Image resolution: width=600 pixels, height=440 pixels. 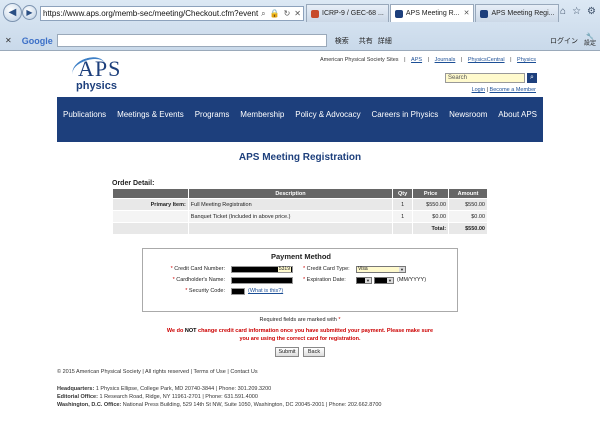 I want to click on google-logo: Google, so click(x=37, y=40).